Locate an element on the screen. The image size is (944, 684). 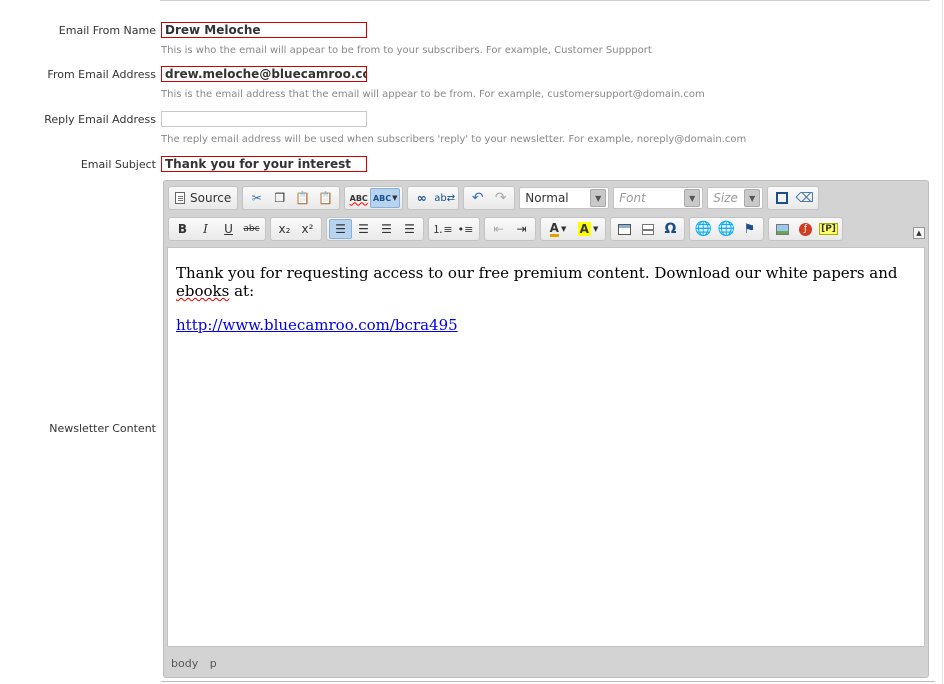
collapse-toolbar-button: ▲ is located at coordinates (919, 233).